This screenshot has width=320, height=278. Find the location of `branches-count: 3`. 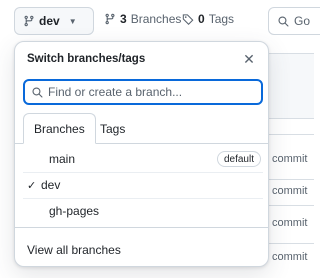

branches-count: 3 is located at coordinates (123, 19).